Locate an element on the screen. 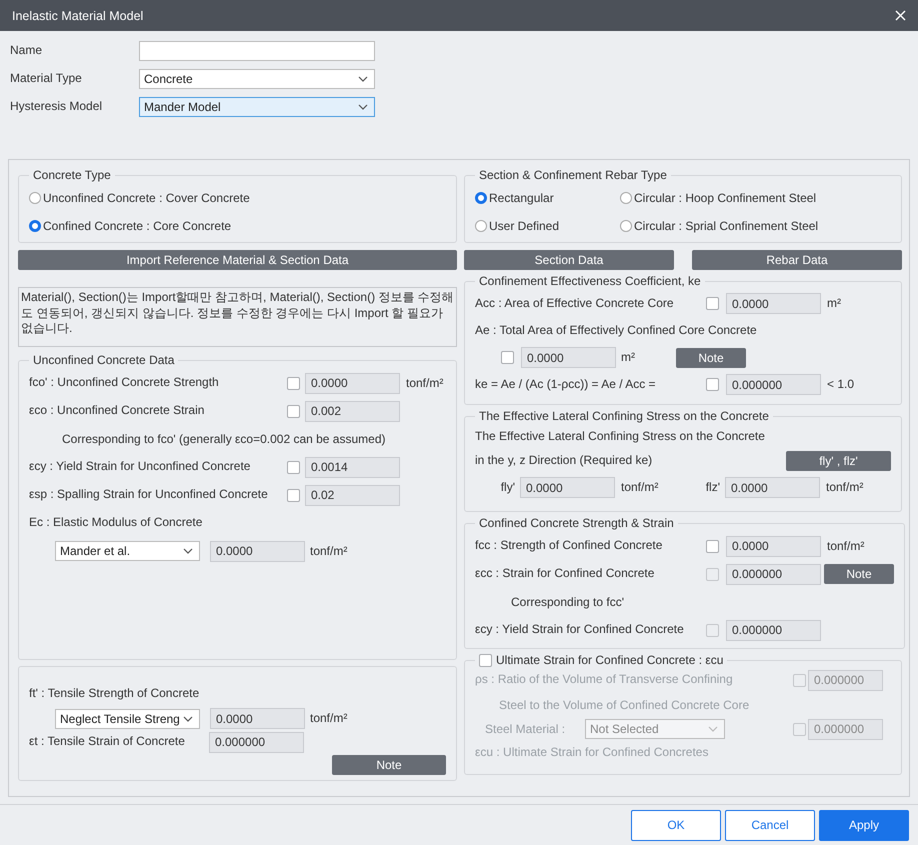 Image resolution: width=918 pixels, height=845 pixels. field-label: flz' is located at coordinates (713, 487).